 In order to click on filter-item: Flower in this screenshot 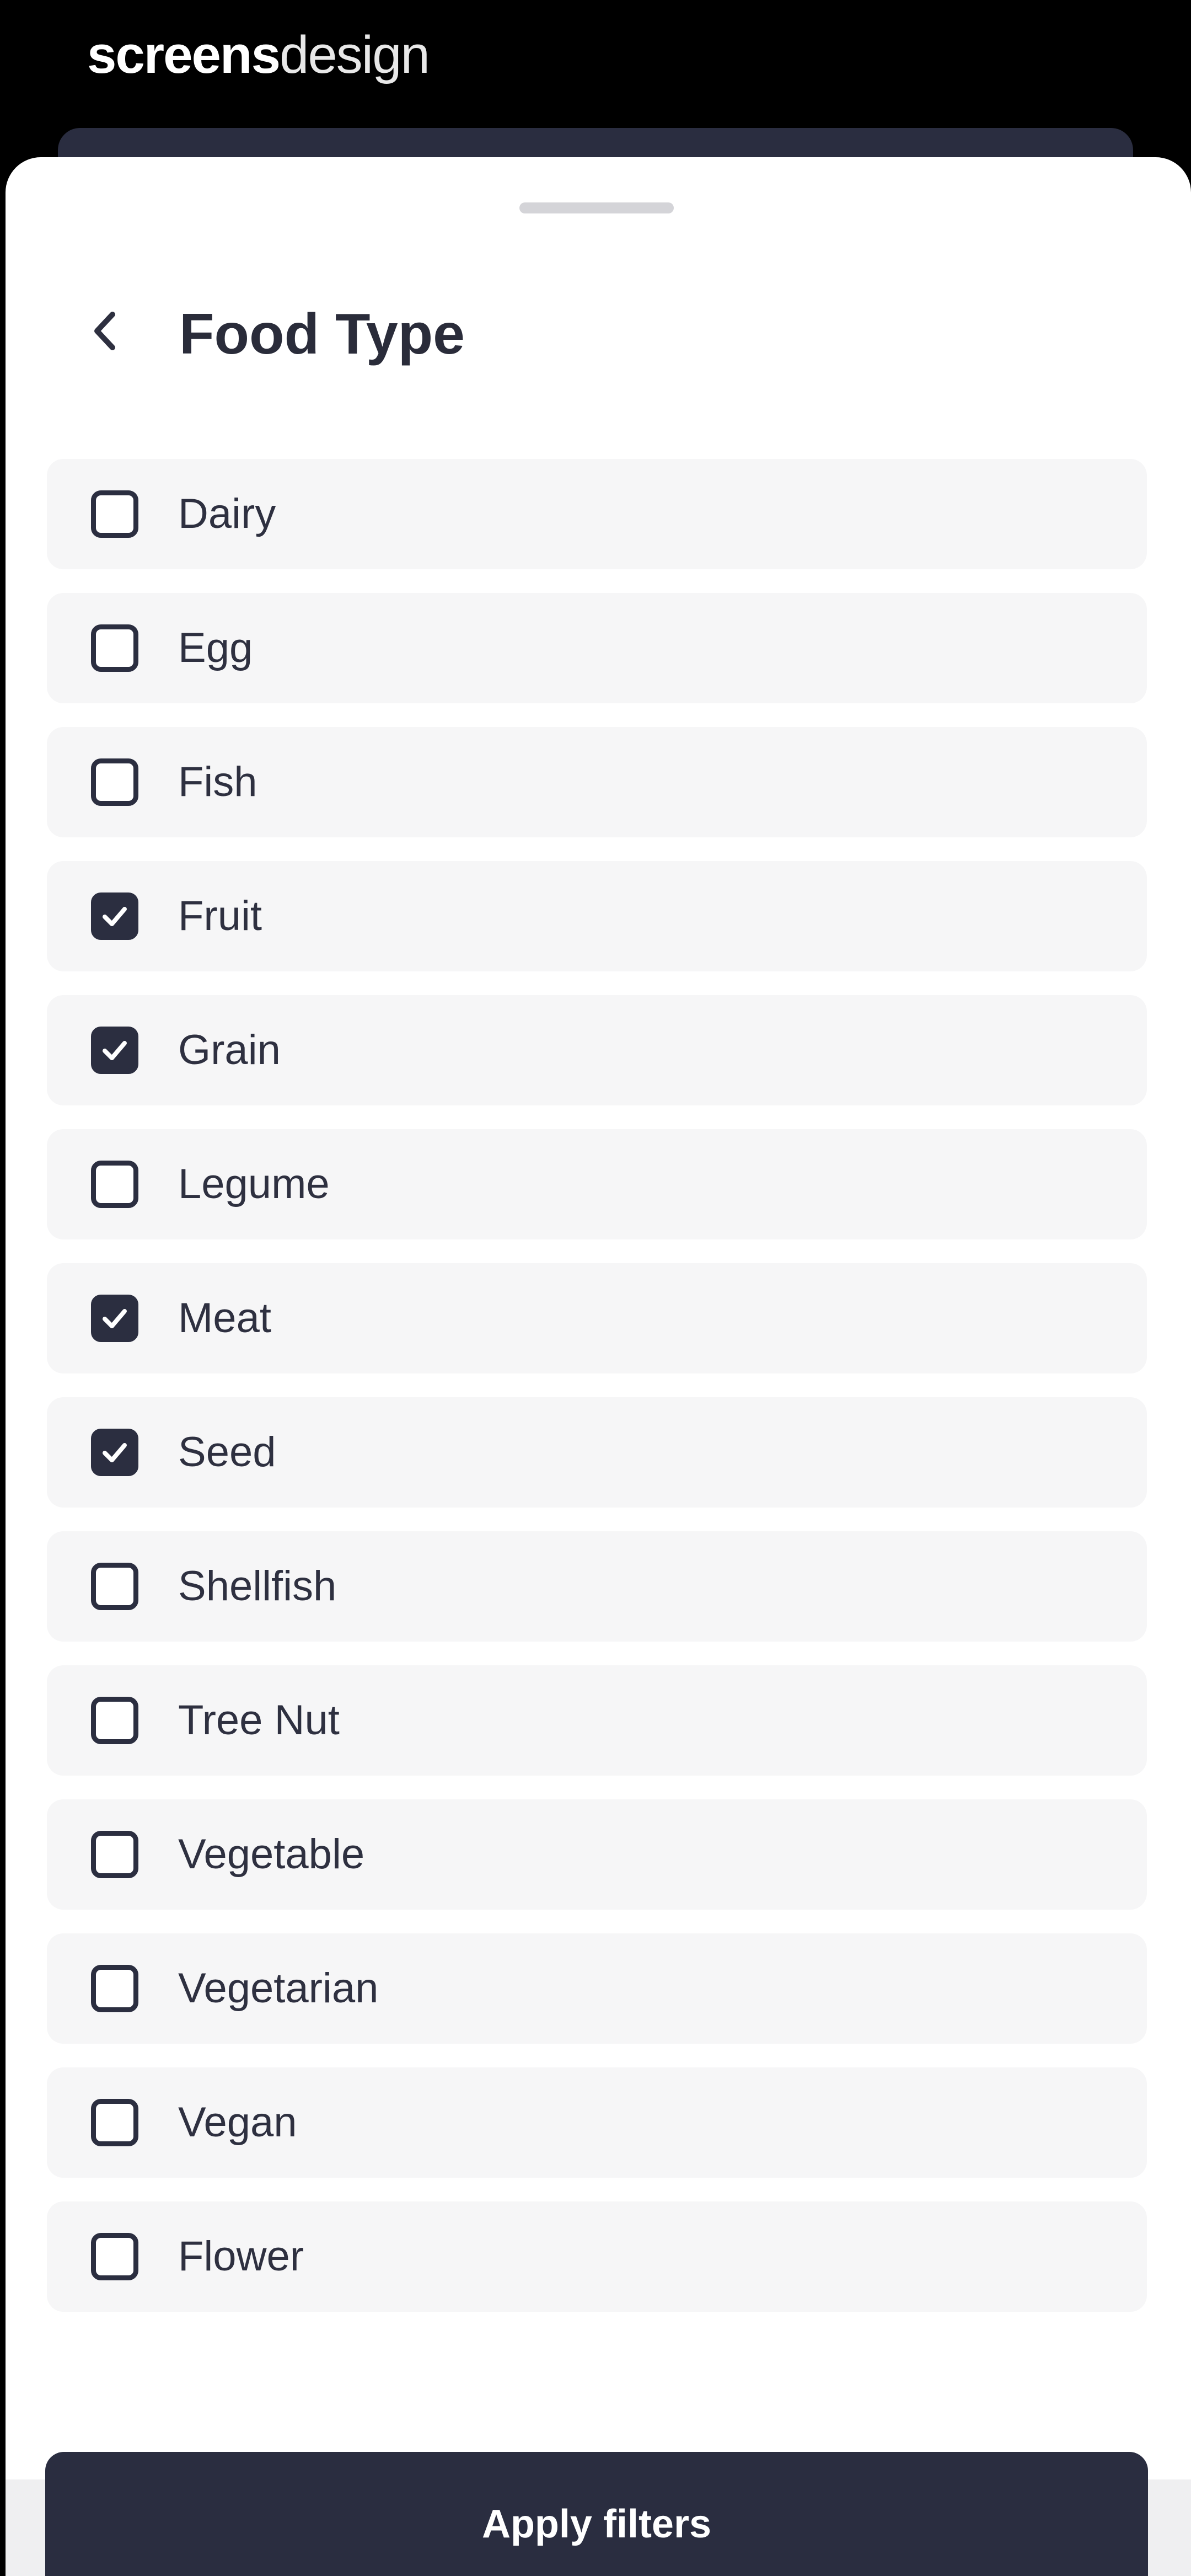, I will do `click(597, 2256)`.